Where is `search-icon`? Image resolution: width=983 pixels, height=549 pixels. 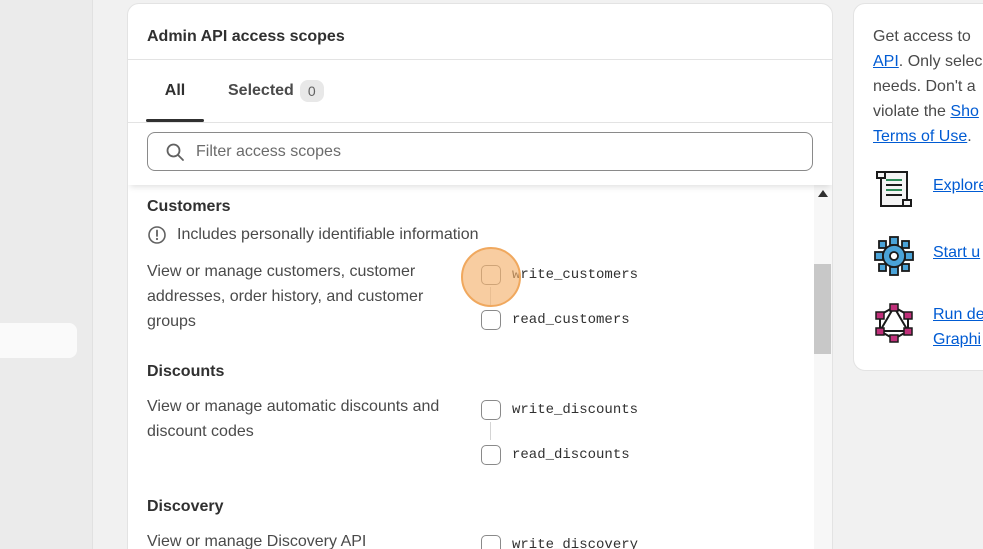
search-icon is located at coordinates (175, 152).